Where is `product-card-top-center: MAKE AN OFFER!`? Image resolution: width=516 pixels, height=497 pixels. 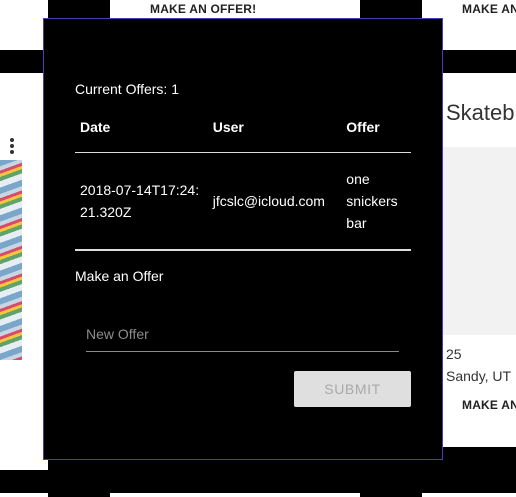
product-card-top-center: MAKE AN OFFER! is located at coordinates (235, 9).